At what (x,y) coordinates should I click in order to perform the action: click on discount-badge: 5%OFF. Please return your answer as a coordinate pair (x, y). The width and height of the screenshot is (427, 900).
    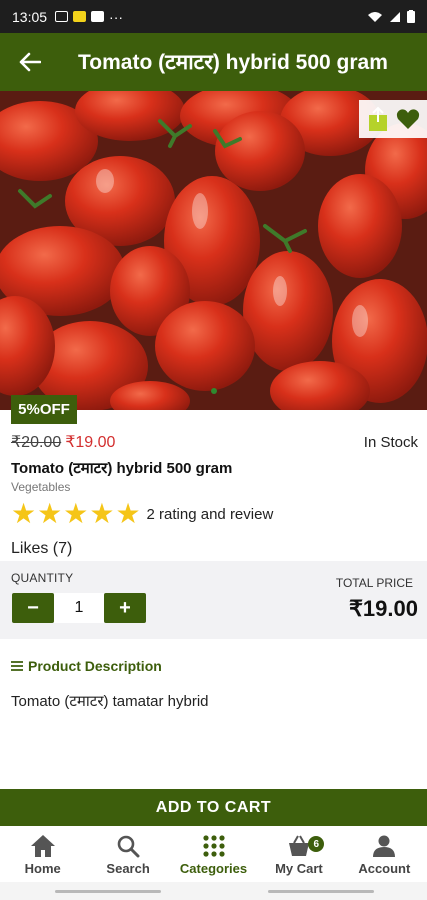
    Looking at the image, I should click on (44, 409).